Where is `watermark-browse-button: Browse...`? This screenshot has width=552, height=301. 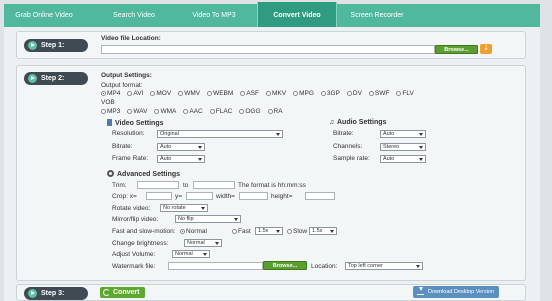
watermark-browse-button: Browse... is located at coordinates (285, 265).